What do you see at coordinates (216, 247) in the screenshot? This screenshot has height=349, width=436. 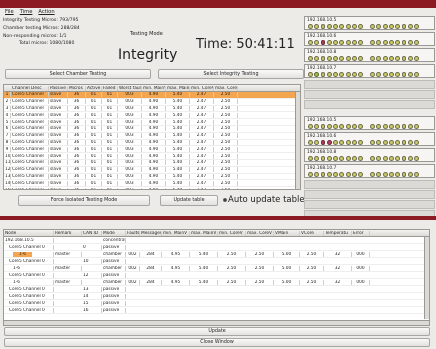 I see `tree-row: Core5 Channel 0 0 passive` at bounding box center [216, 247].